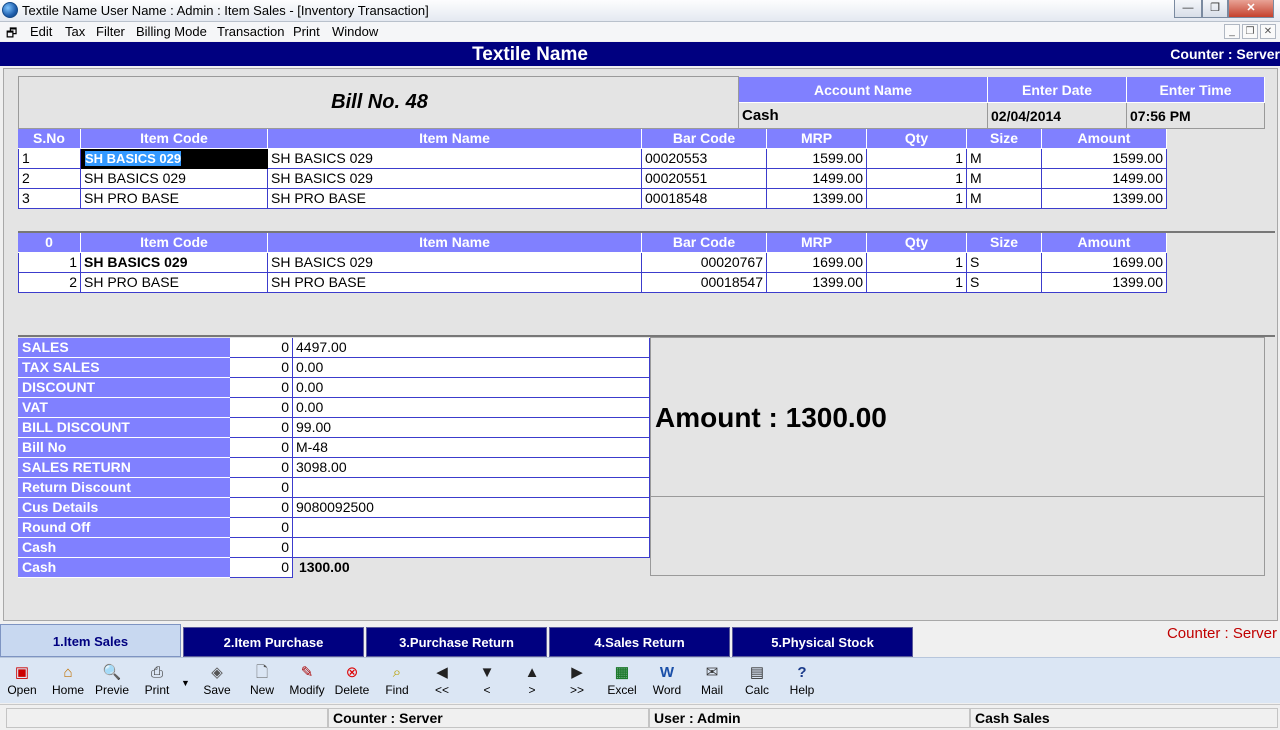 This screenshot has height=730, width=1280. I want to click on mdi-restore-button: ❐, so click(1250, 31).